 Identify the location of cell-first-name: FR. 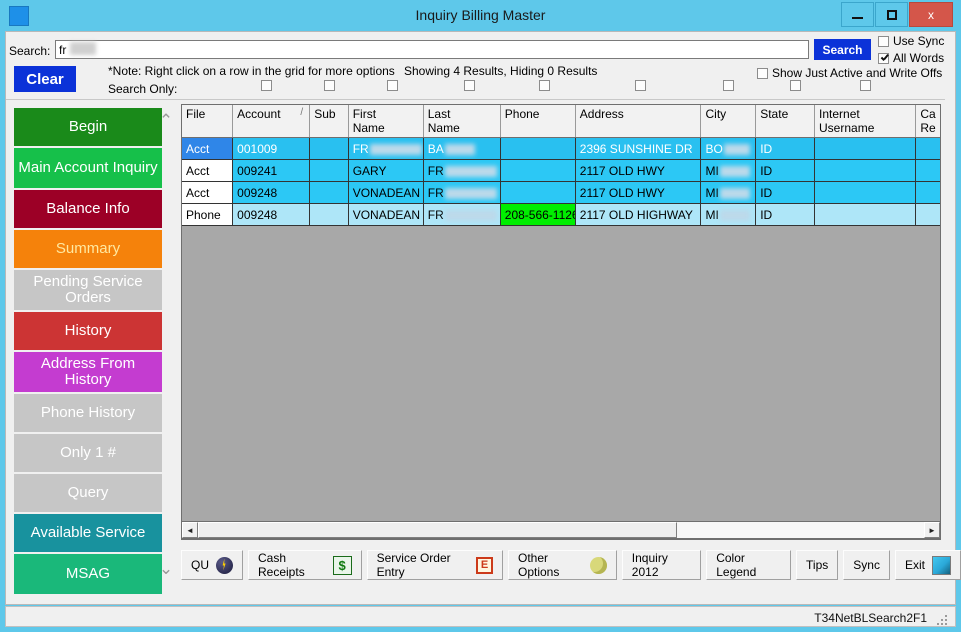
(386, 148).